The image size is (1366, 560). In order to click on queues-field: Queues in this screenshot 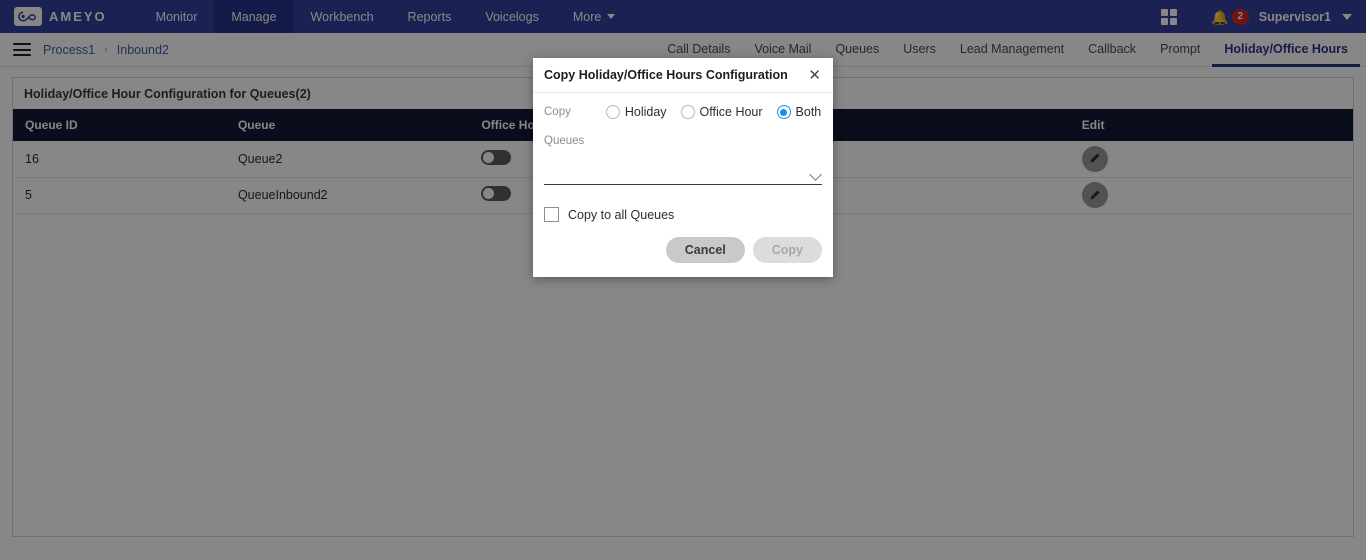, I will do `click(683, 160)`.